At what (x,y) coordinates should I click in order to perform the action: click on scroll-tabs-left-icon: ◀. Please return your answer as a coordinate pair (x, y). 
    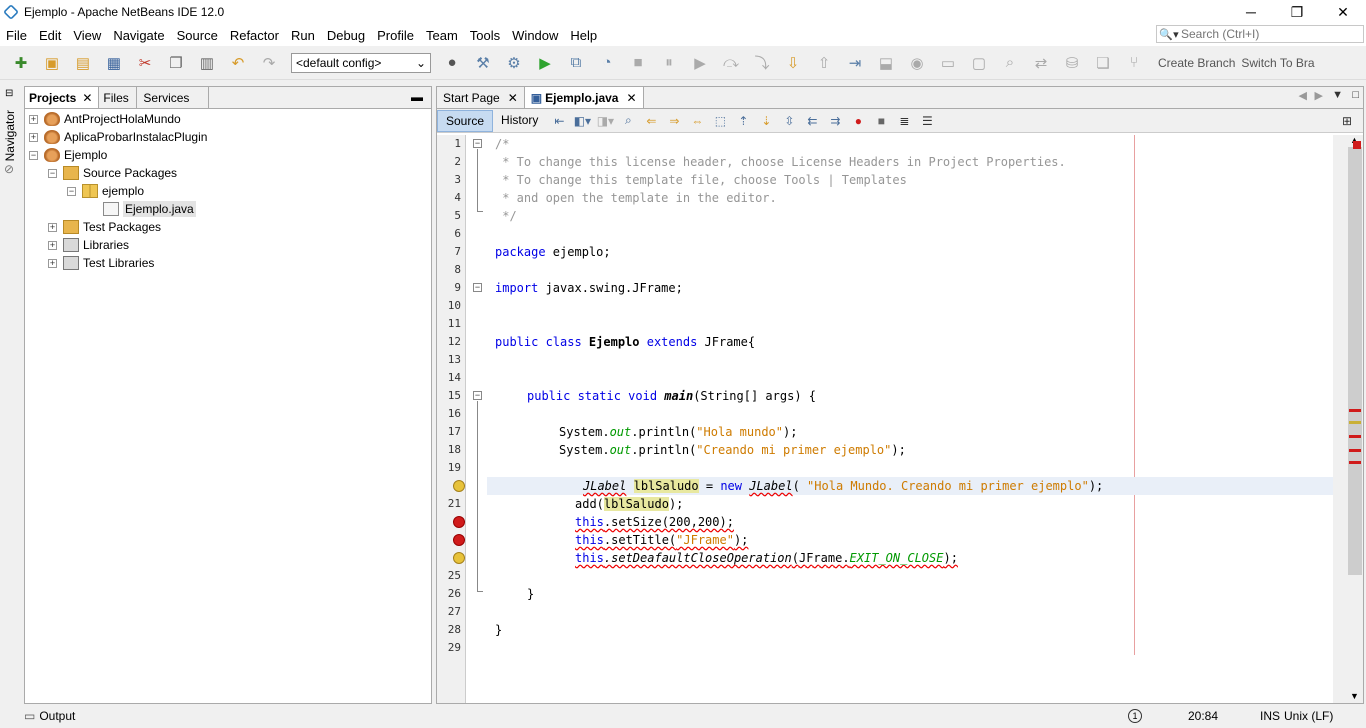
    Looking at the image, I should click on (1303, 95).